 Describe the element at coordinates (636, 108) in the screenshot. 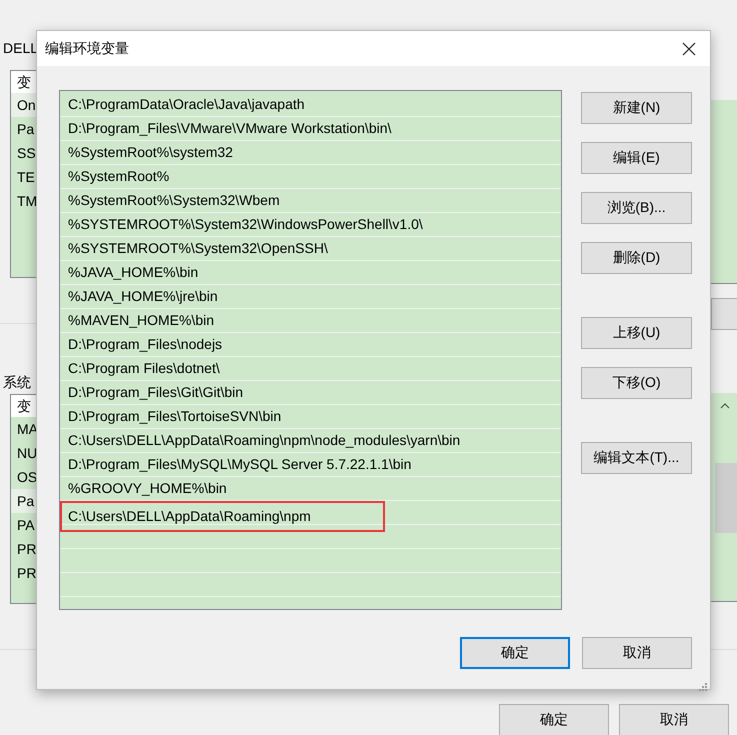

I see `side-button: 新建(N)` at that location.